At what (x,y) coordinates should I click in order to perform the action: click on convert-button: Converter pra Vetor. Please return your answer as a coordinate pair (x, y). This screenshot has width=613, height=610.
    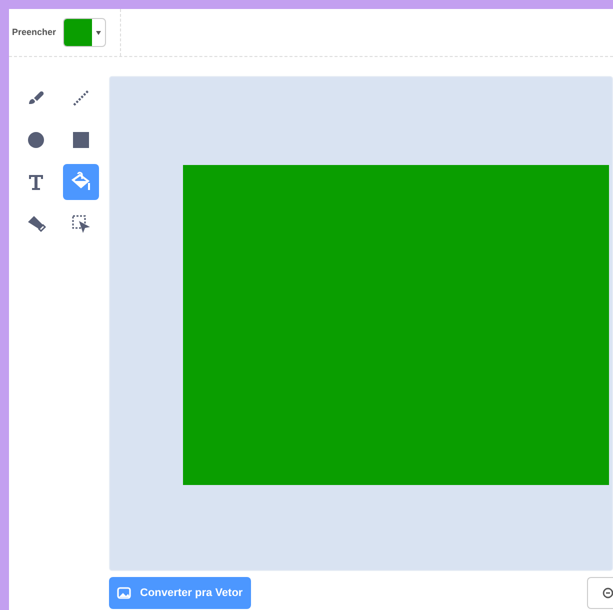
    Looking at the image, I should click on (180, 593).